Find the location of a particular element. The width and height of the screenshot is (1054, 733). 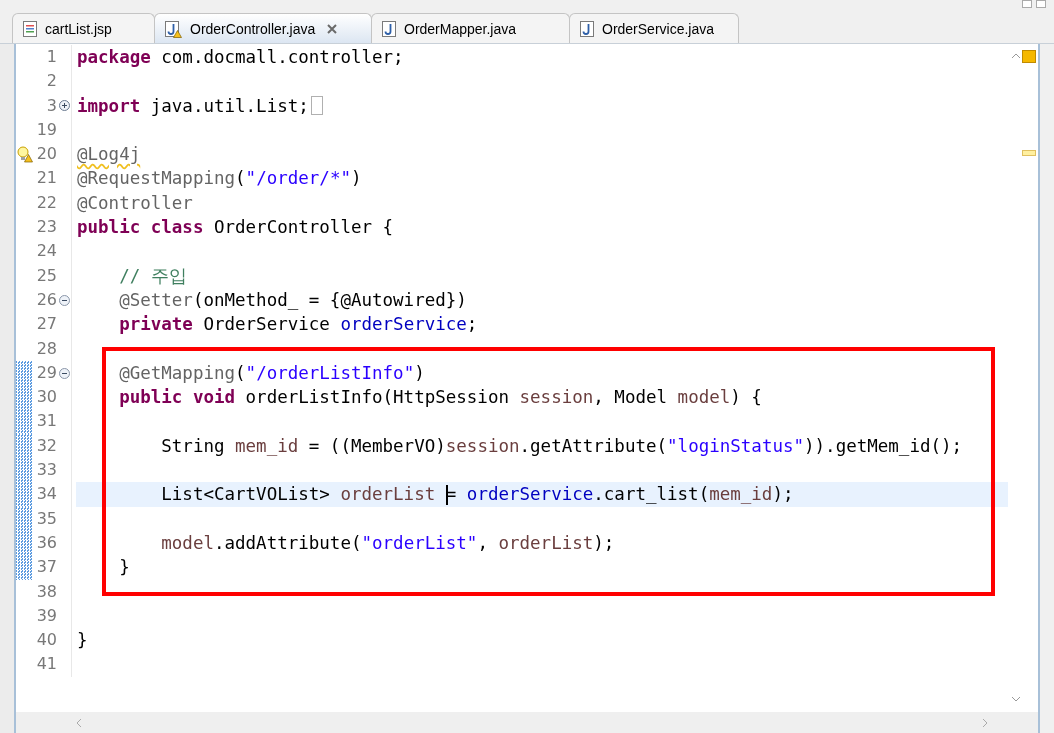

line-number: 39 is located at coordinates (46, 615).